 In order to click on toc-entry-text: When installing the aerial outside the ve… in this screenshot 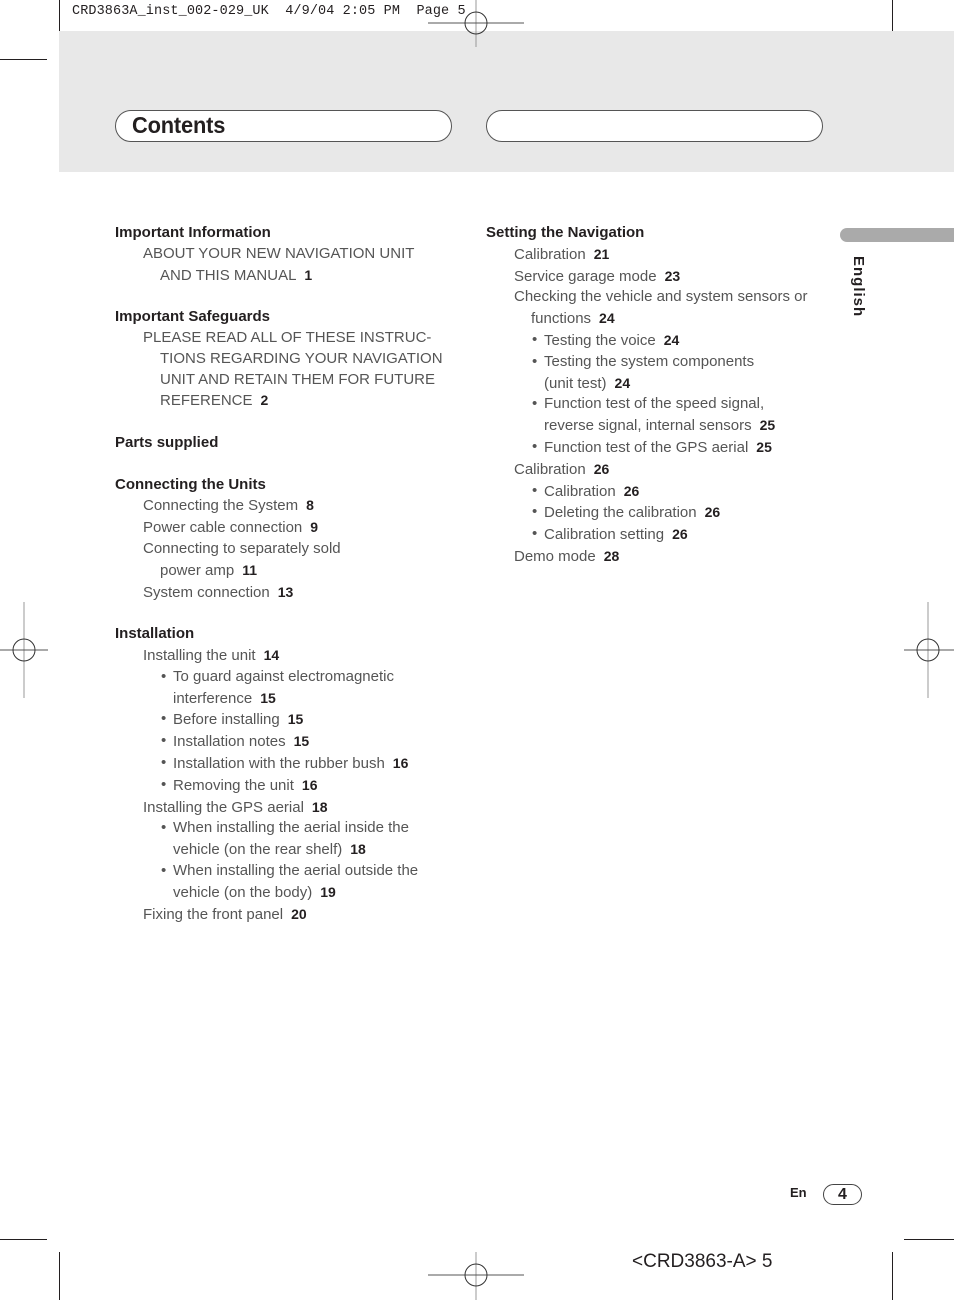, I will do `click(308, 882)`.